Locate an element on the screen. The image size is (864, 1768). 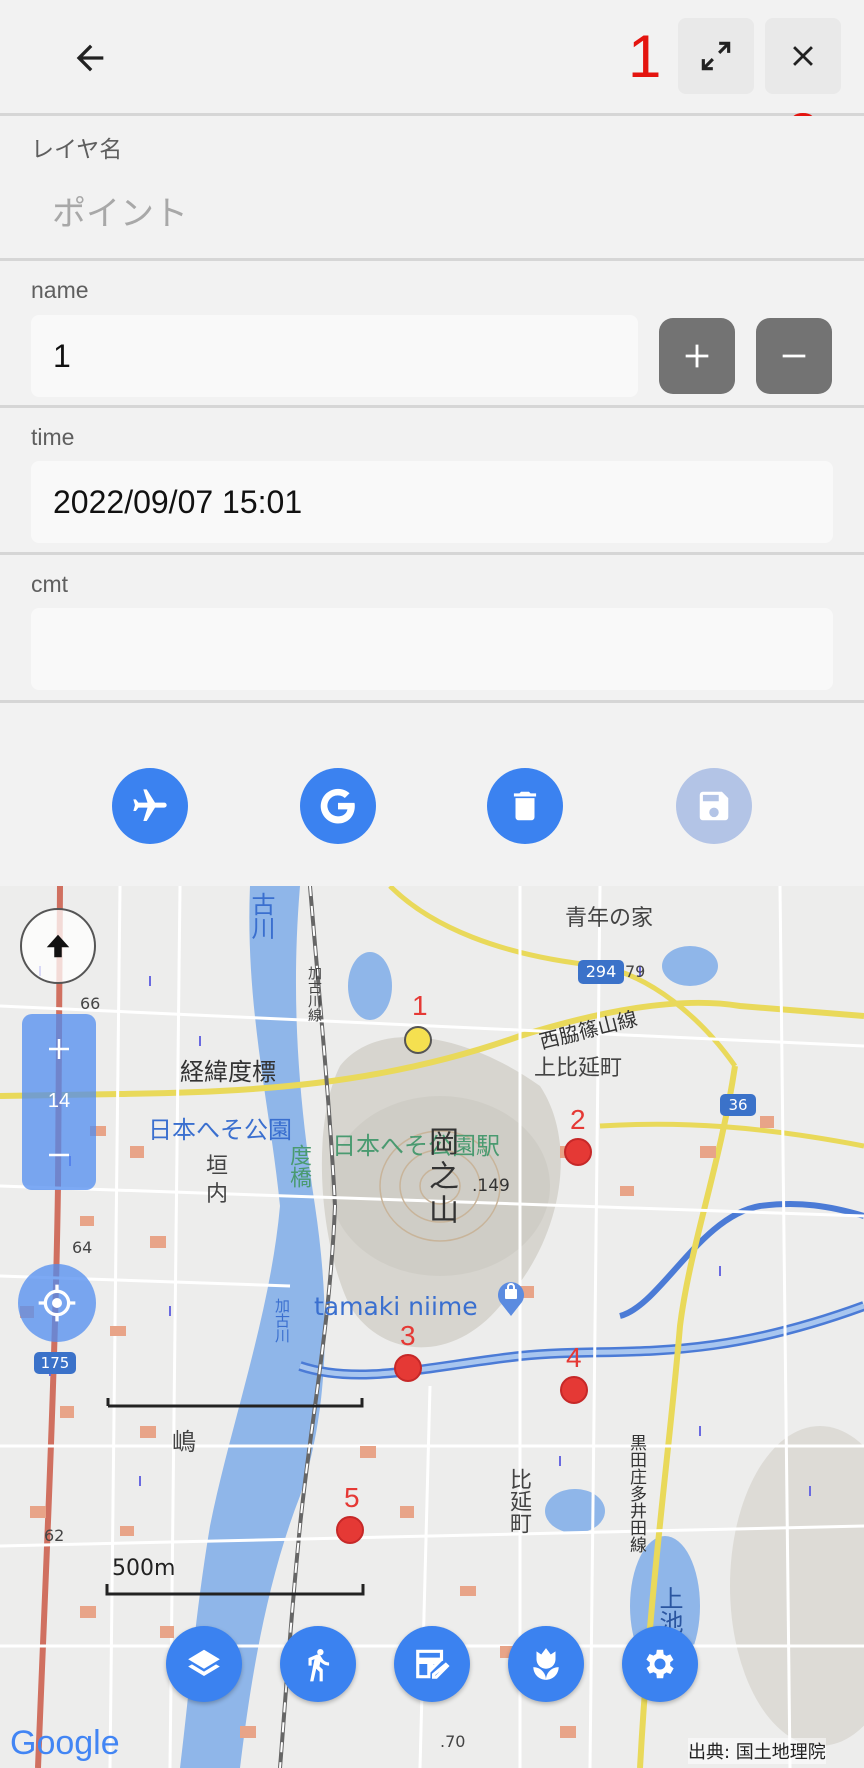
cmt-label: cmt is located at coordinates (50, 584).